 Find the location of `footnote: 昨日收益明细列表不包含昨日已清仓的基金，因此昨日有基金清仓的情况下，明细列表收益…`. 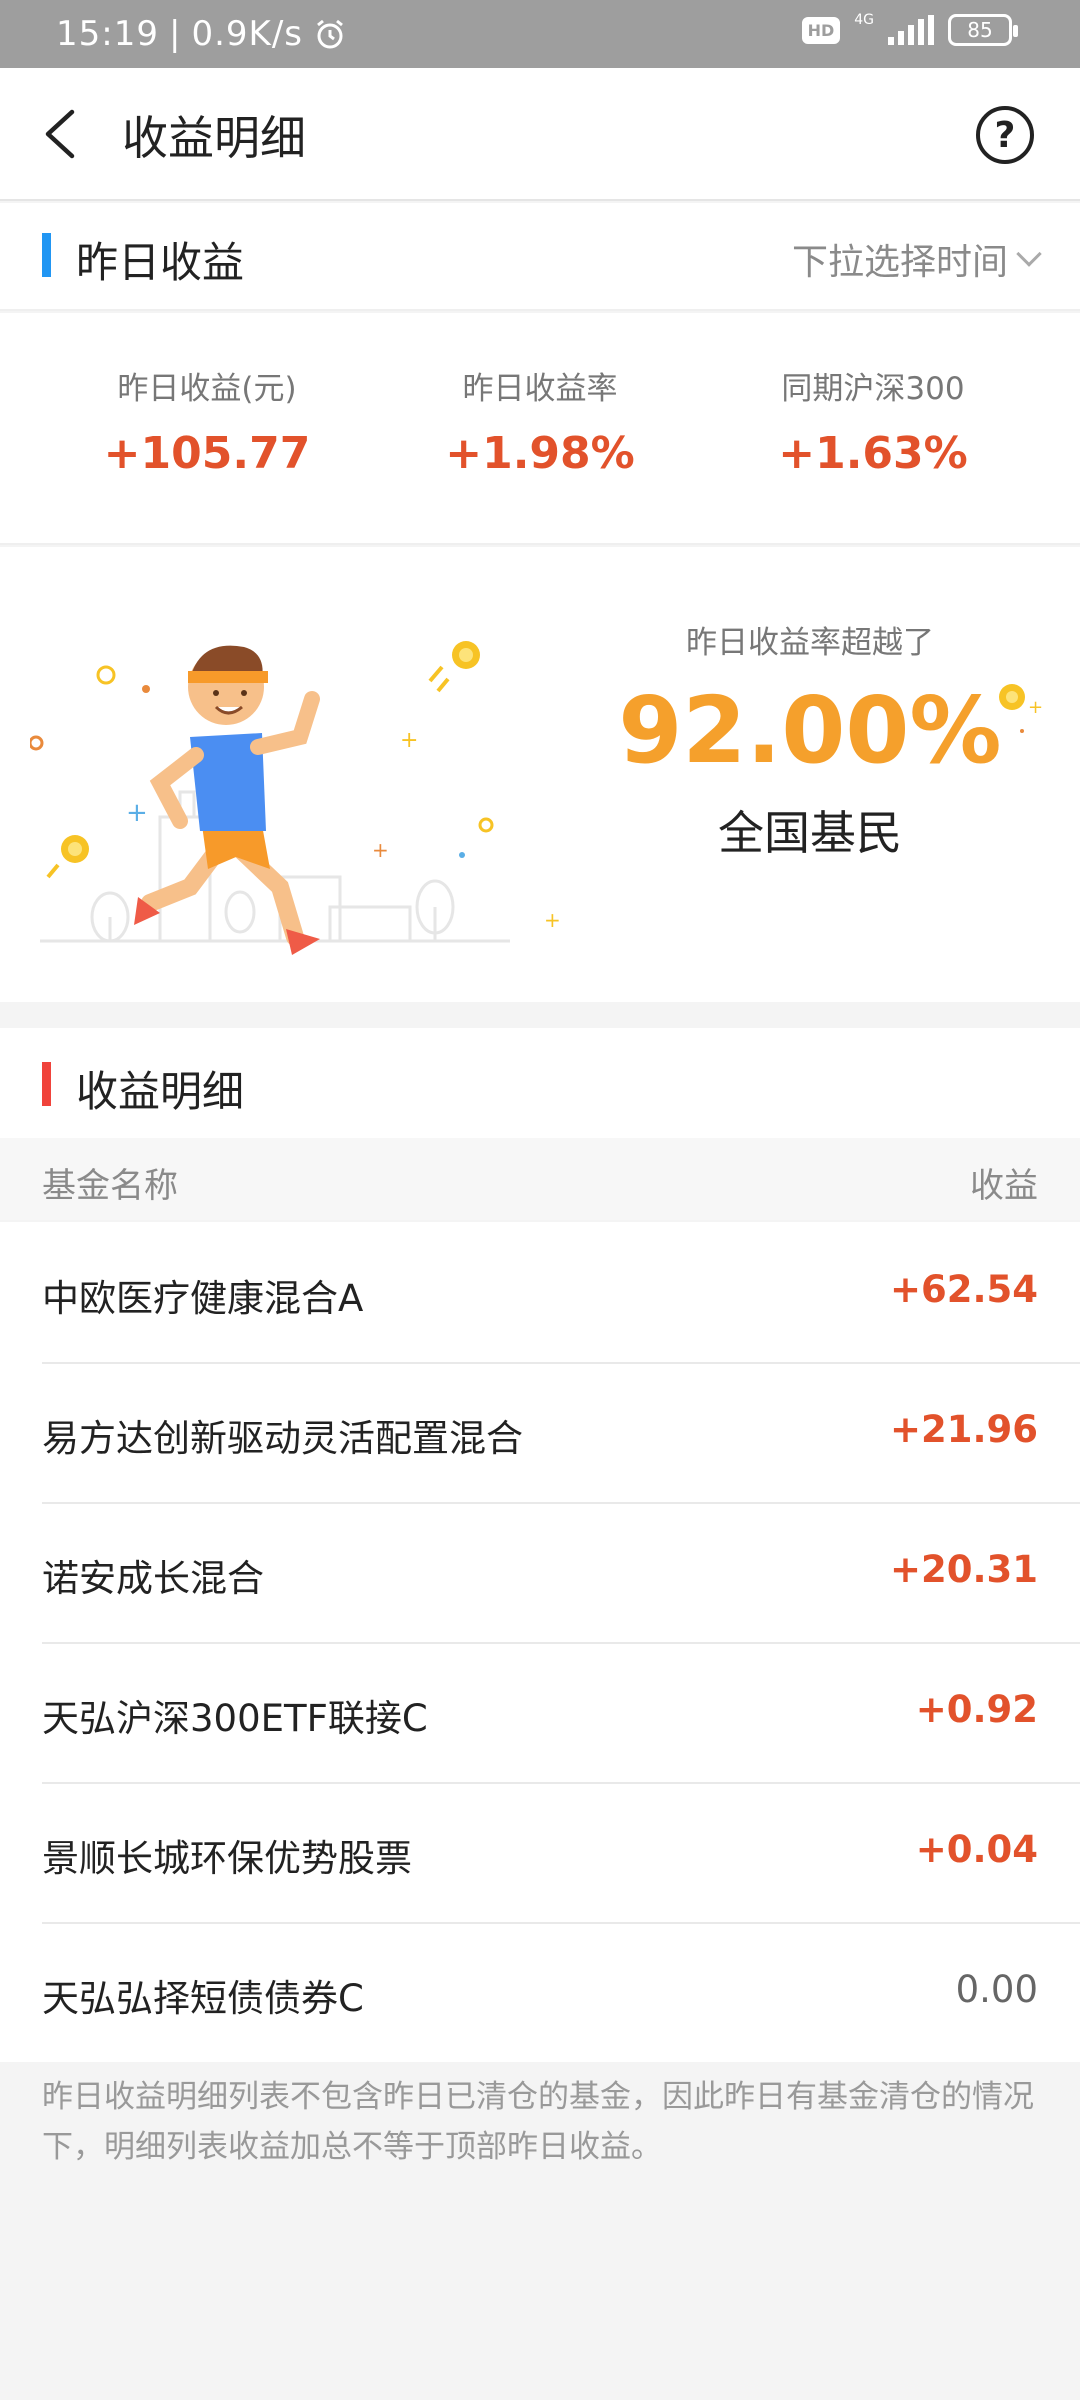

footnote: 昨日收益明细列表不包含昨日已清仓的基金，因此昨日有基金清仓的情况下，明细列表收益… is located at coordinates (538, 2122).